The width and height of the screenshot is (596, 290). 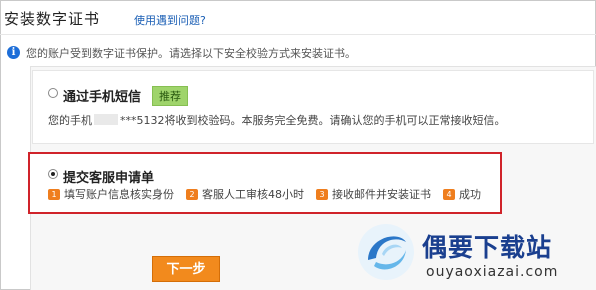 What do you see at coordinates (386, 252) in the screenshot?
I see `watermark-logo-icon` at bounding box center [386, 252].